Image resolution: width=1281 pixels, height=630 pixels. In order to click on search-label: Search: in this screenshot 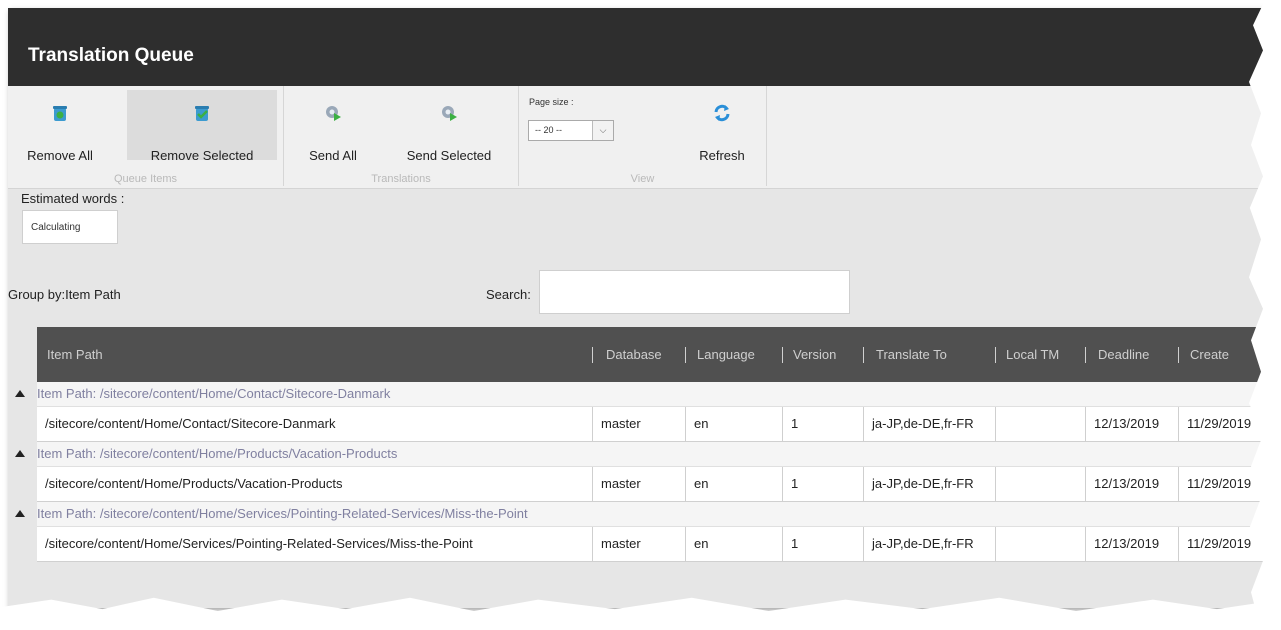, I will do `click(508, 294)`.